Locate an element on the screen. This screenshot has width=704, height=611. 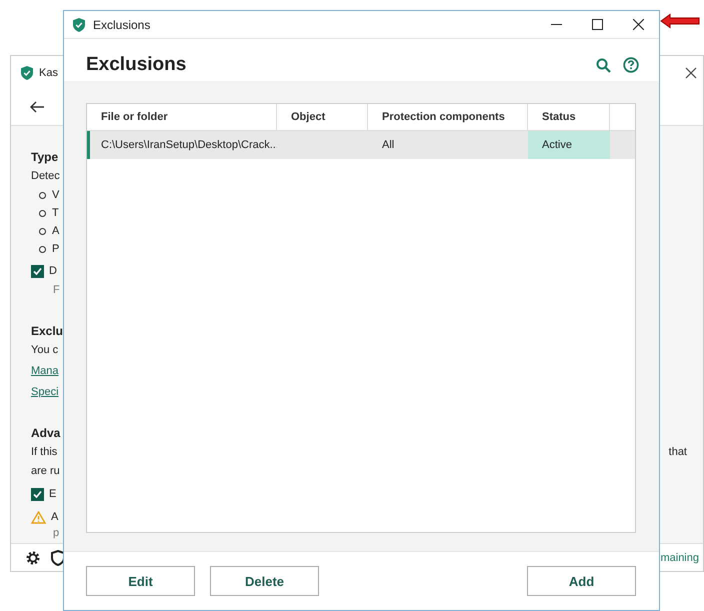
dialog-button: Add is located at coordinates (581, 581).